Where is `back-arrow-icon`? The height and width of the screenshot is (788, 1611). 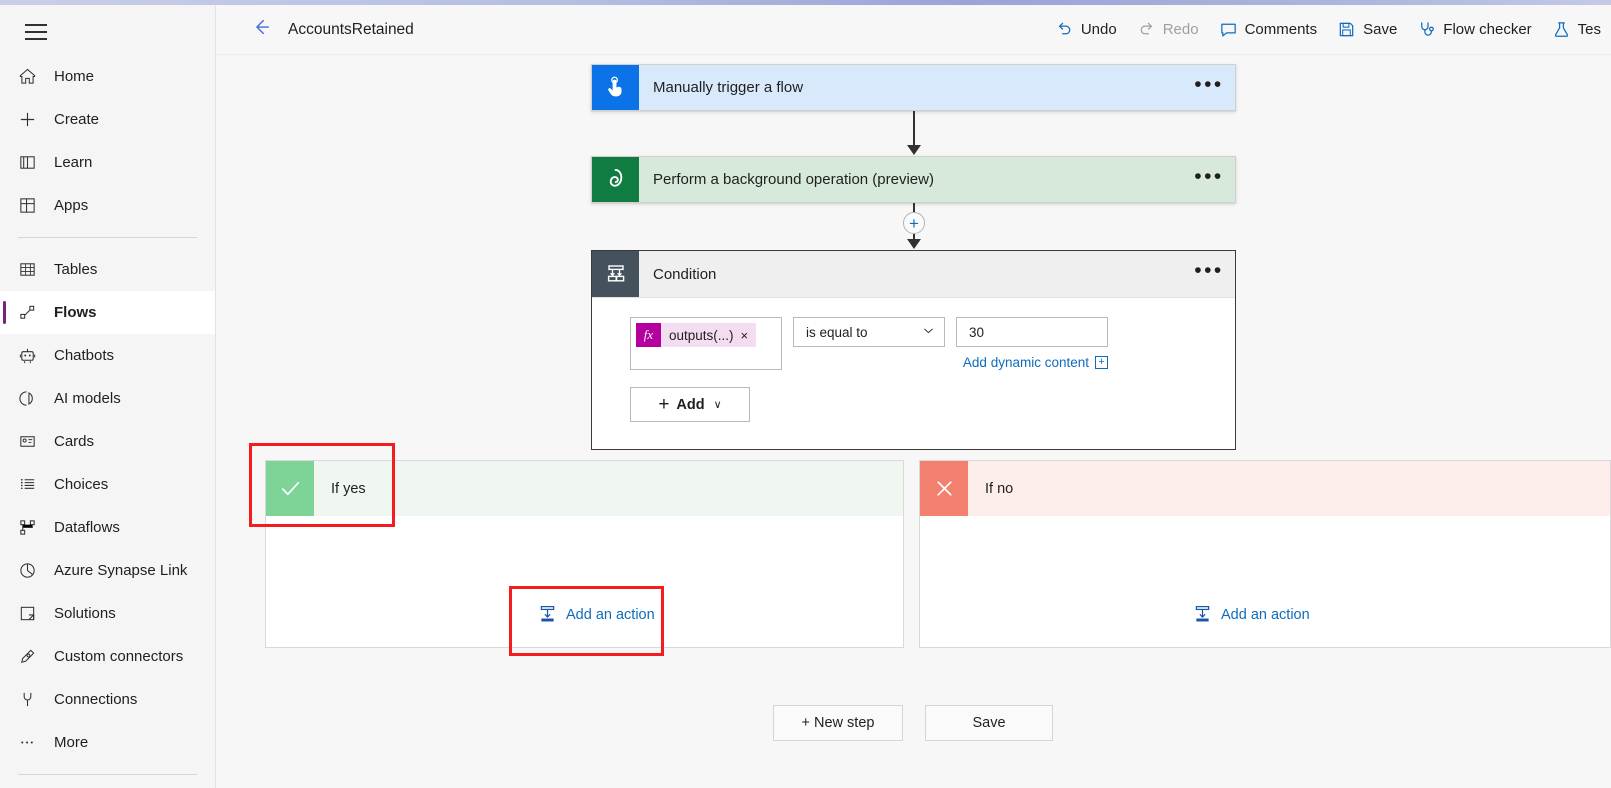
back-arrow-icon is located at coordinates (261, 29).